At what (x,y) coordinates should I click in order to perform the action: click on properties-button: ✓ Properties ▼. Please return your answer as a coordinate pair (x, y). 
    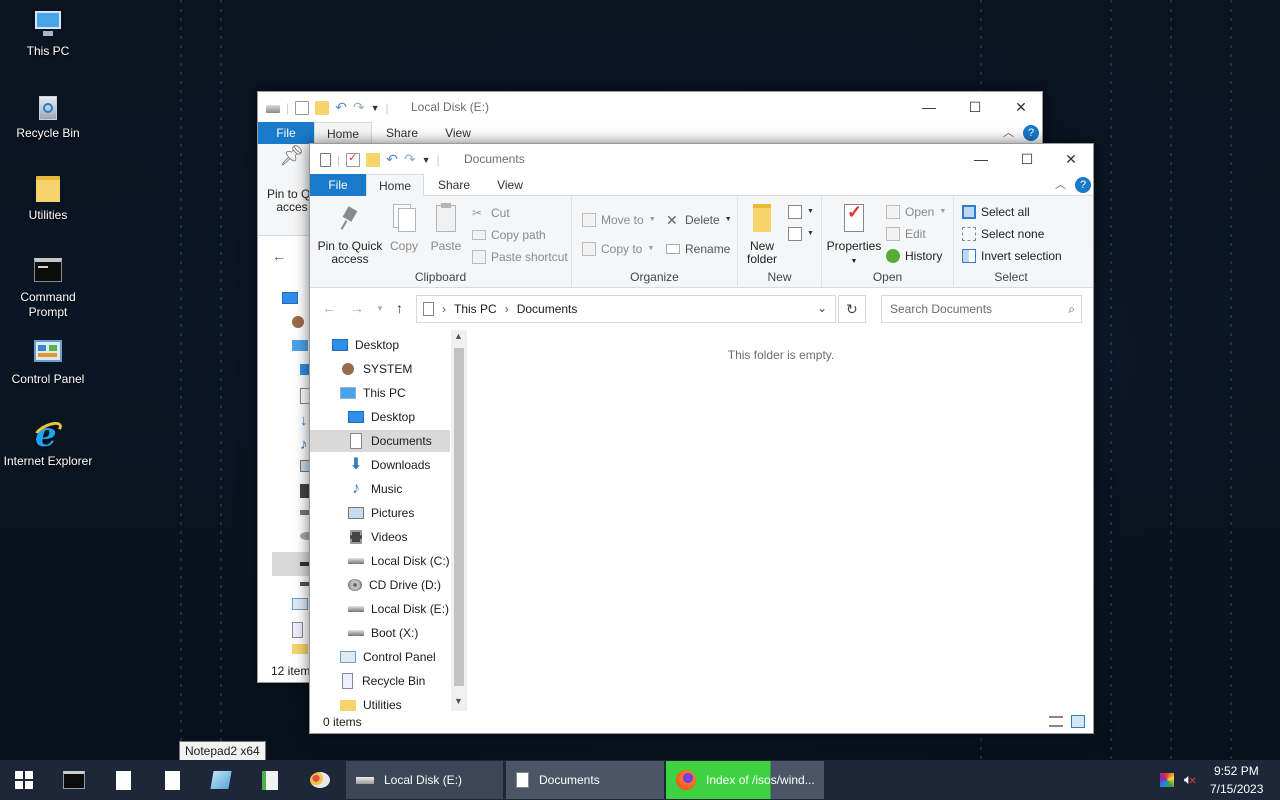
    Looking at the image, I should click on (854, 235).